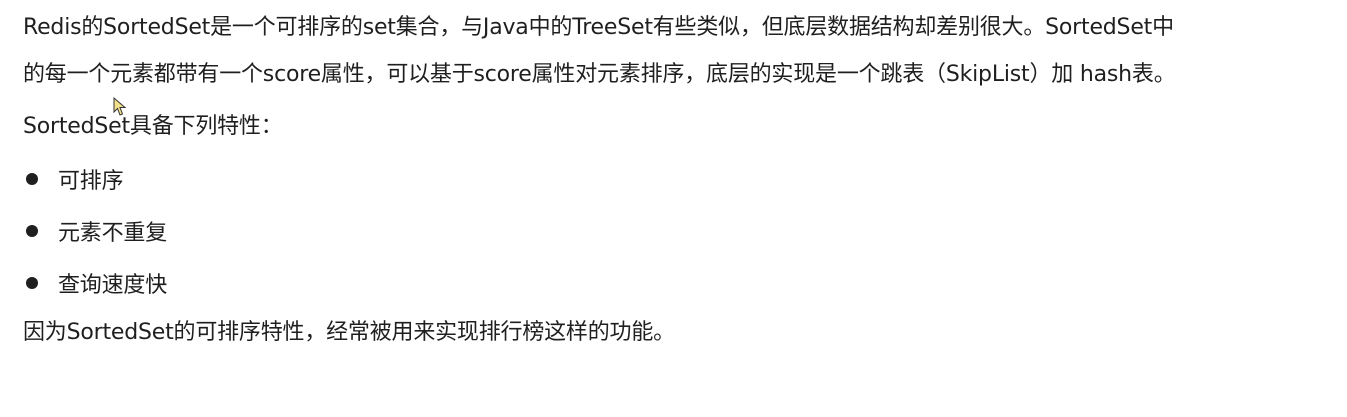 The height and width of the screenshot is (417, 1347). Describe the element at coordinates (120, 106) in the screenshot. I see `mouse-pointer-icon` at that location.